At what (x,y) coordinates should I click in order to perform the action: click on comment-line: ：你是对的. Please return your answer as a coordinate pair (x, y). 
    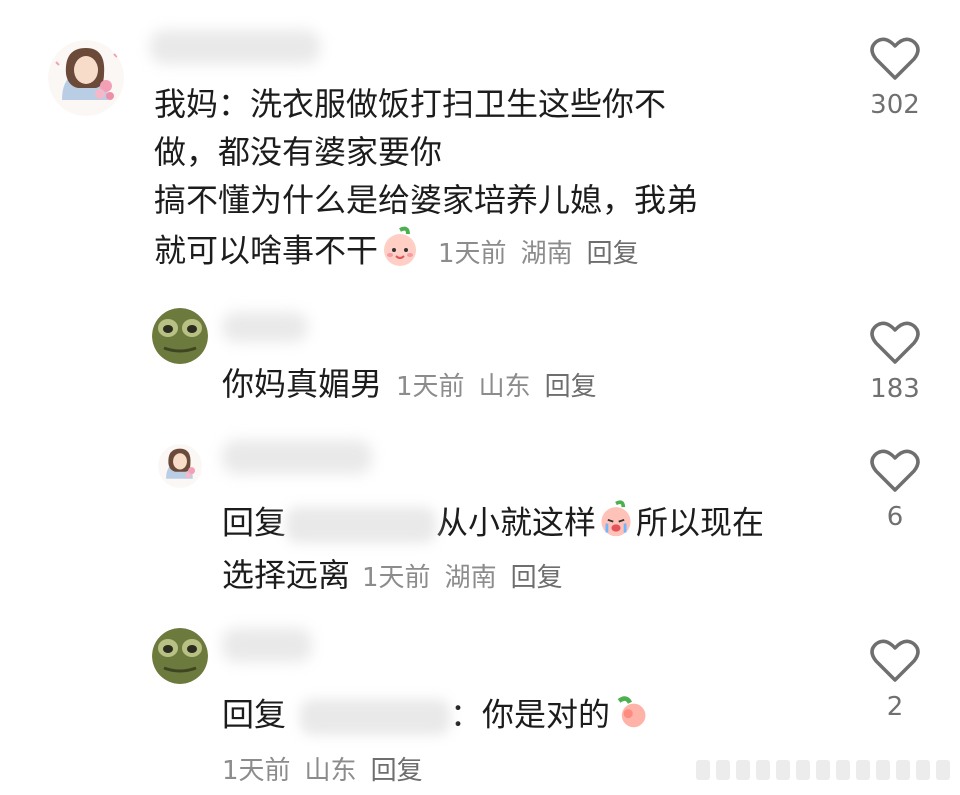
    Looking at the image, I should click on (530, 714).